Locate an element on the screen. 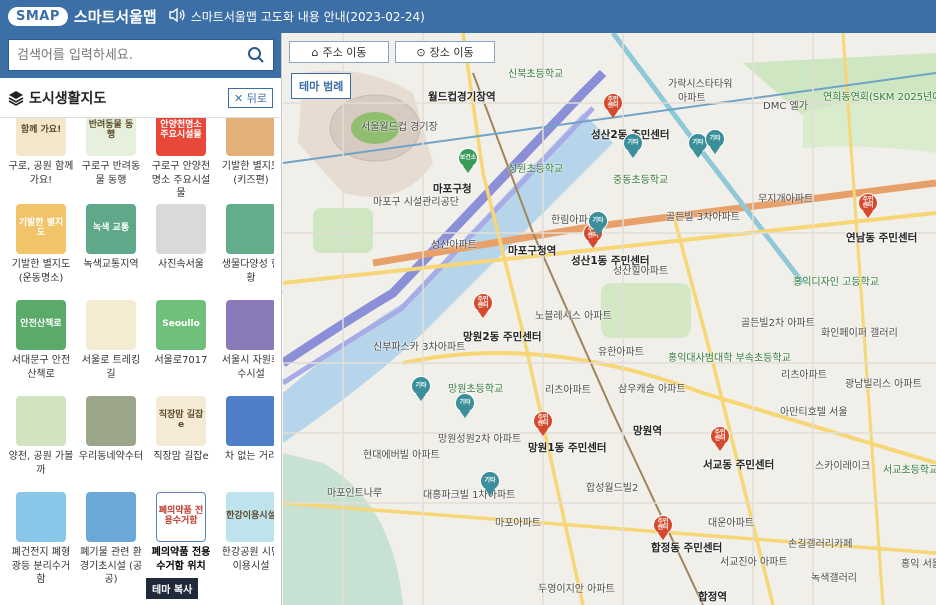 This screenshot has height=605, width=936. theme-tile-label: 양천, 공원 가볼까 is located at coordinates (41, 463).